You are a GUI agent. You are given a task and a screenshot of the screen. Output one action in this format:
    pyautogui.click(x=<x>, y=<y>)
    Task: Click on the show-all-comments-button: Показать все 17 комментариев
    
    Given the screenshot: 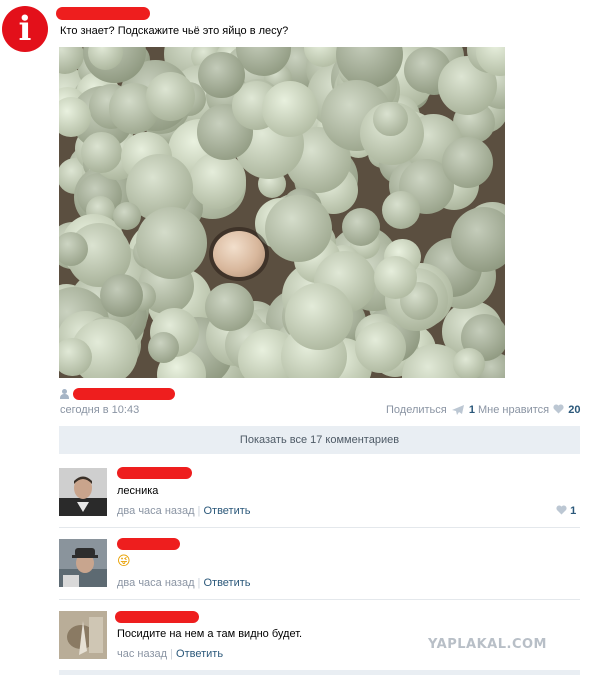 What is the action you would take?
    pyautogui.click(x=319, y=440)
    